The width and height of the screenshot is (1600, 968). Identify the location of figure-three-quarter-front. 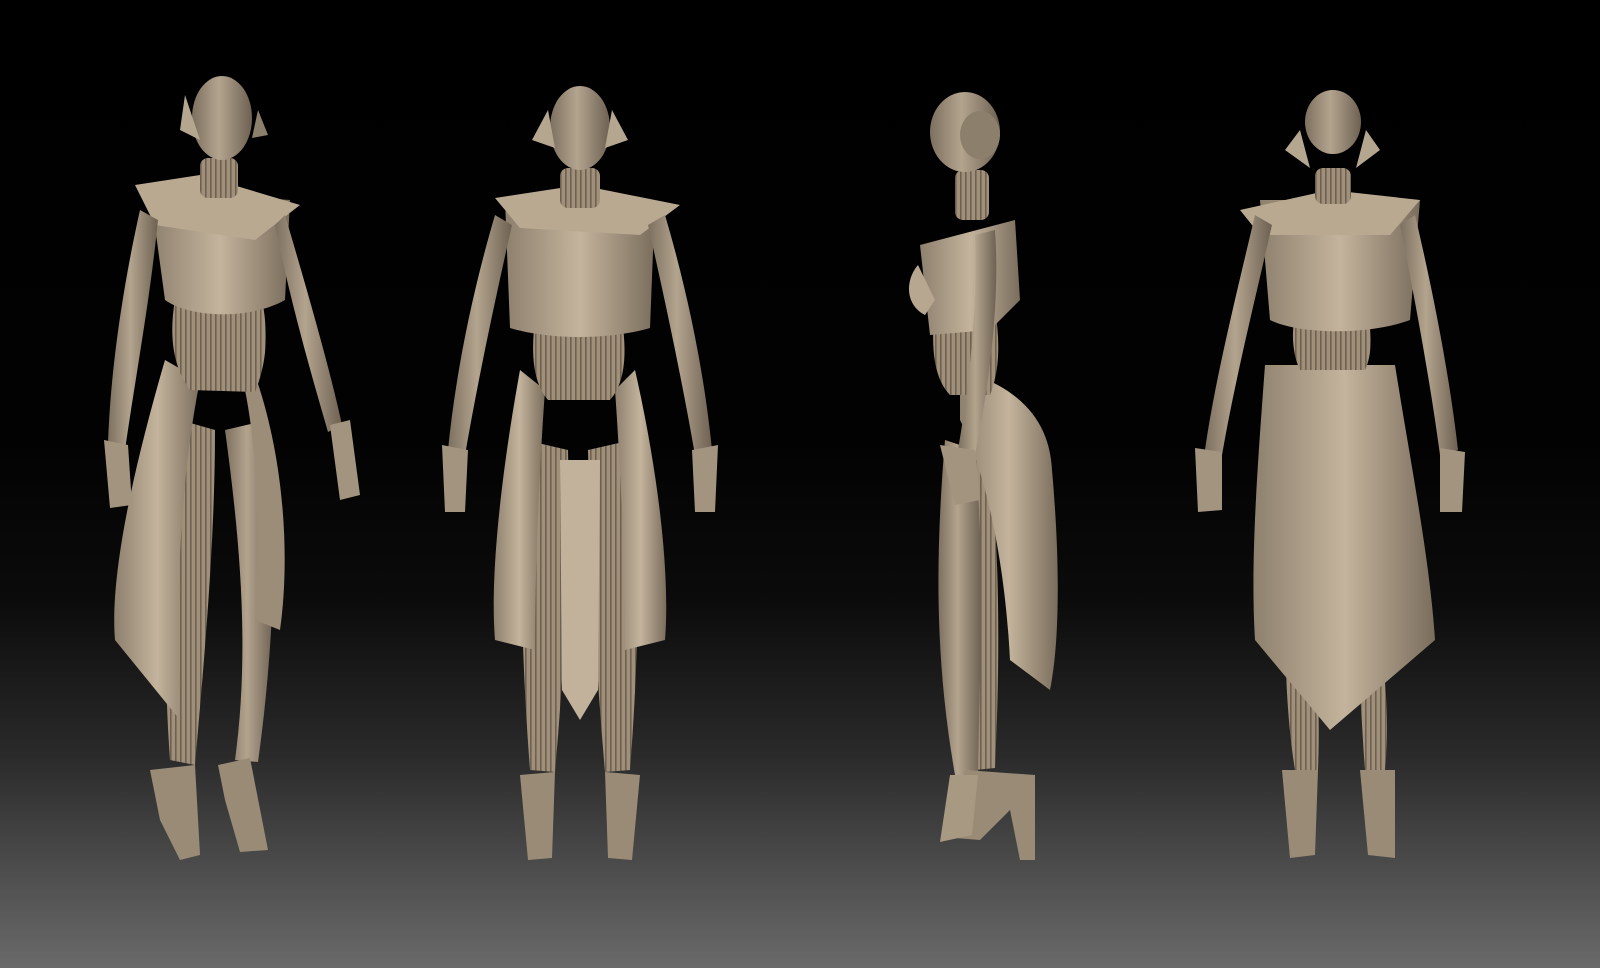
(232, 468).